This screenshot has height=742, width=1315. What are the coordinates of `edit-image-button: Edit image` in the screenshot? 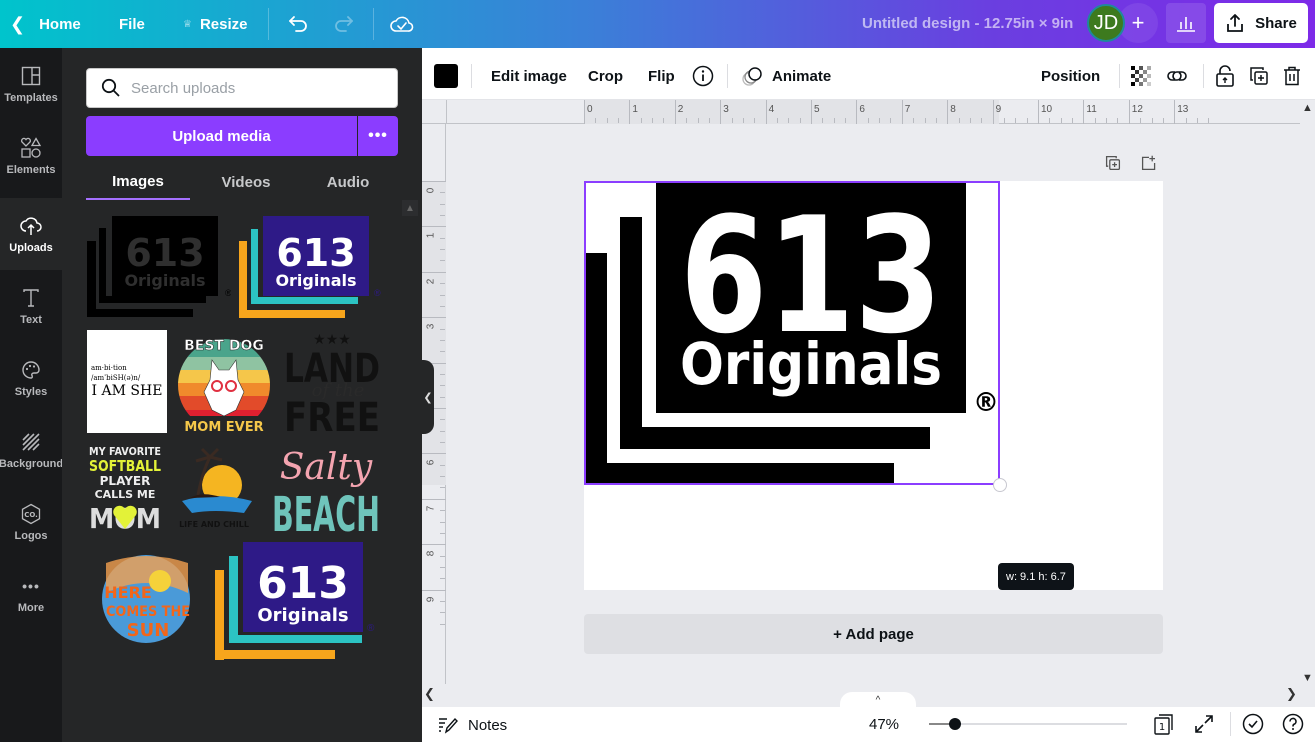 It's located at (529, 76).